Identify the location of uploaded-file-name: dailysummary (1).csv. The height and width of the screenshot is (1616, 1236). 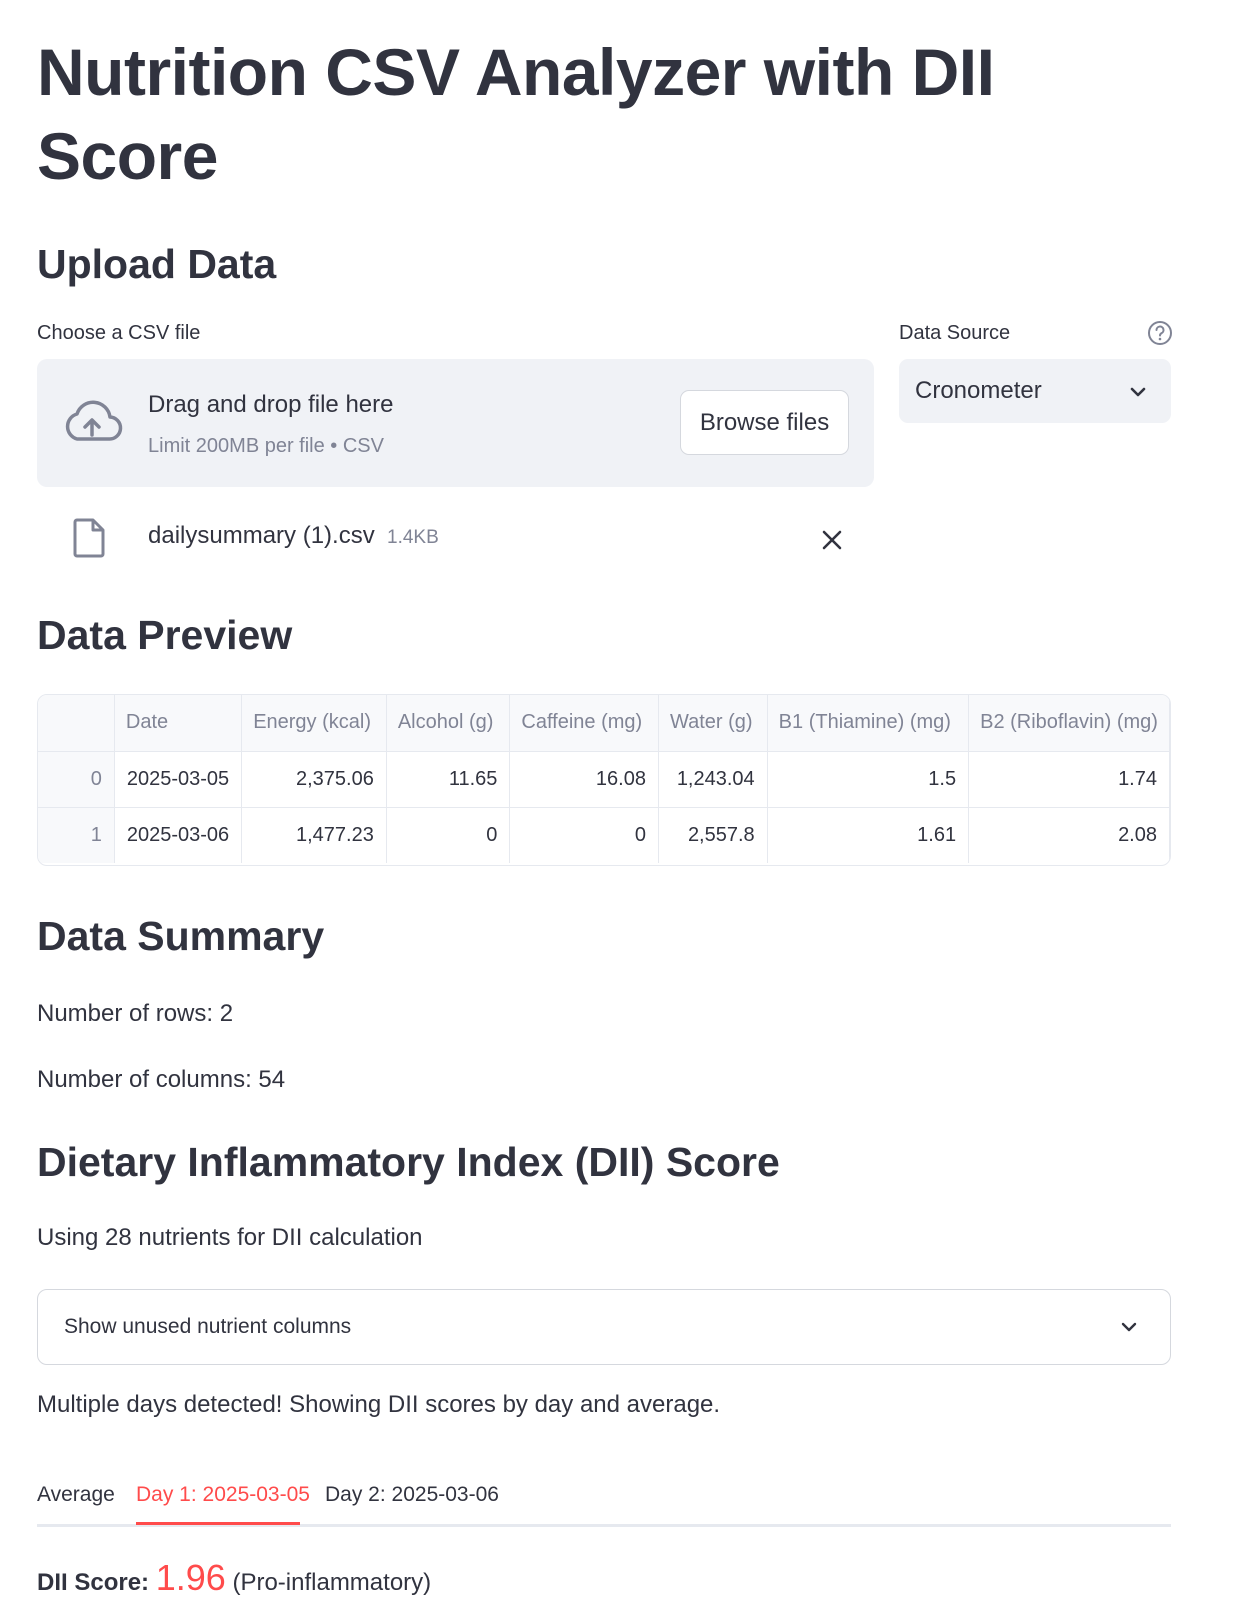
(261, 535).